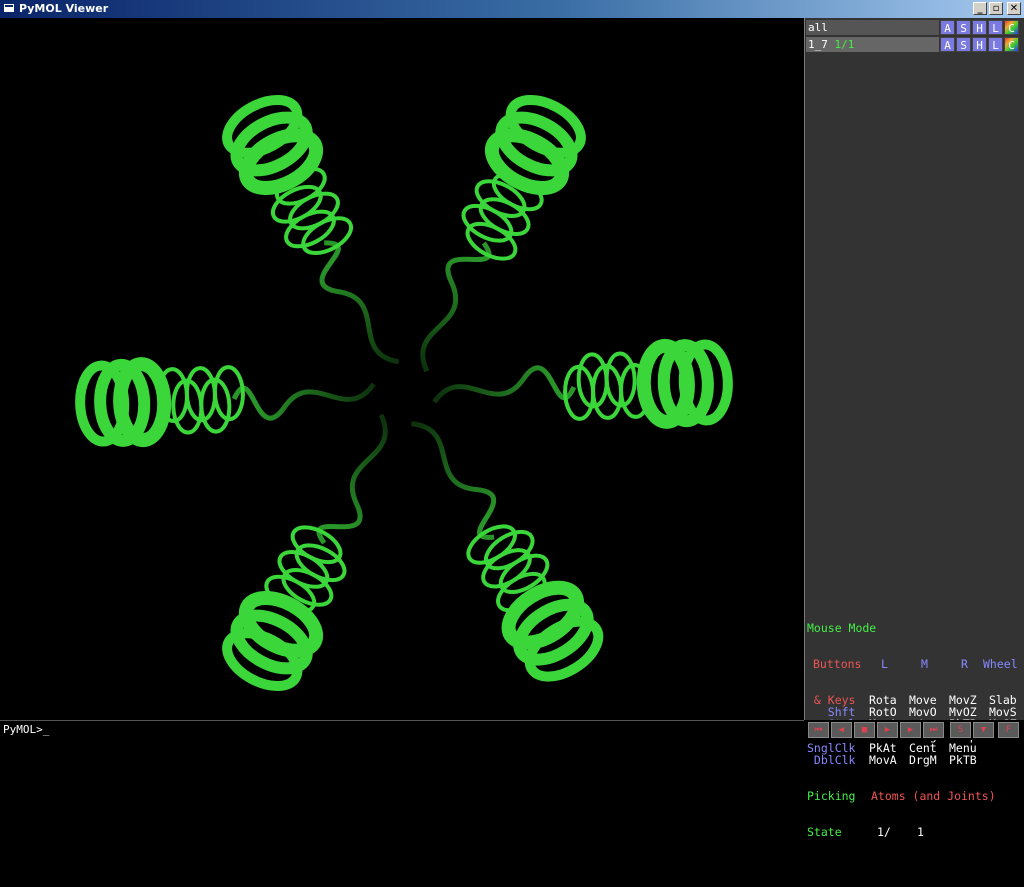  Describe the element at coordinates (831, 796) in the screenshot. I see `picking-label: Picking` at that location.